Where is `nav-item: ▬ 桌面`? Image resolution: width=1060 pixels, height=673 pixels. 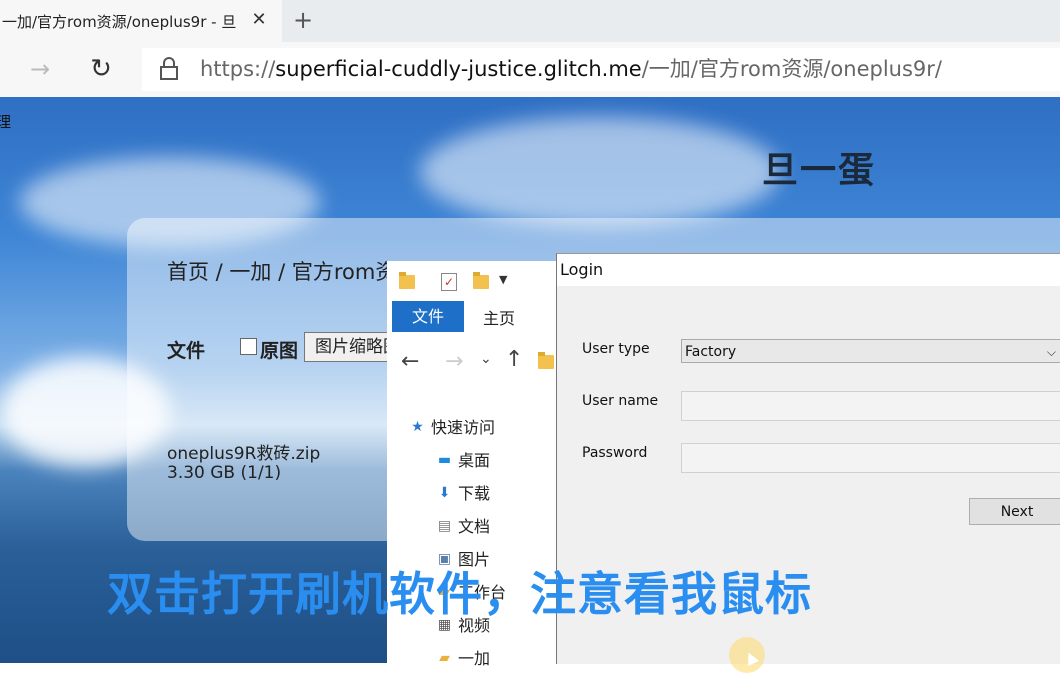 nav-item: ▬ 桌面 is located at coordinates (464, 461).